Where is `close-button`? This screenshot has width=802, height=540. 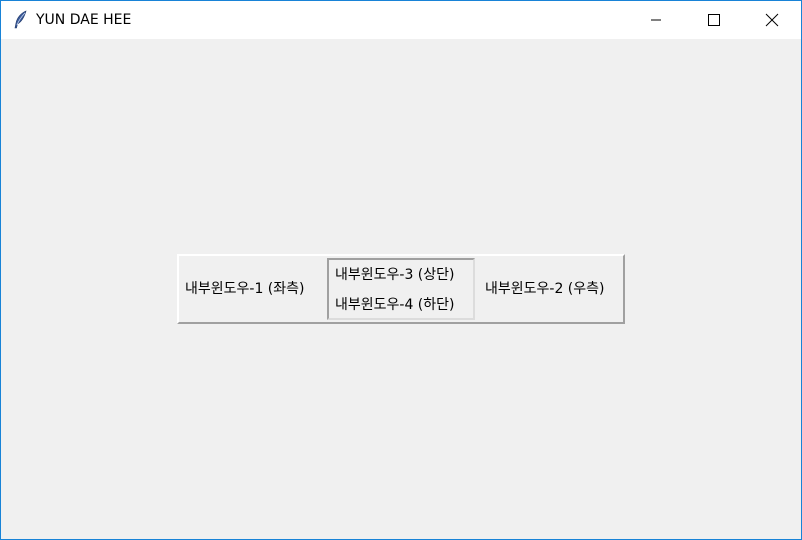
close-button is located at coordinates (772, 20).